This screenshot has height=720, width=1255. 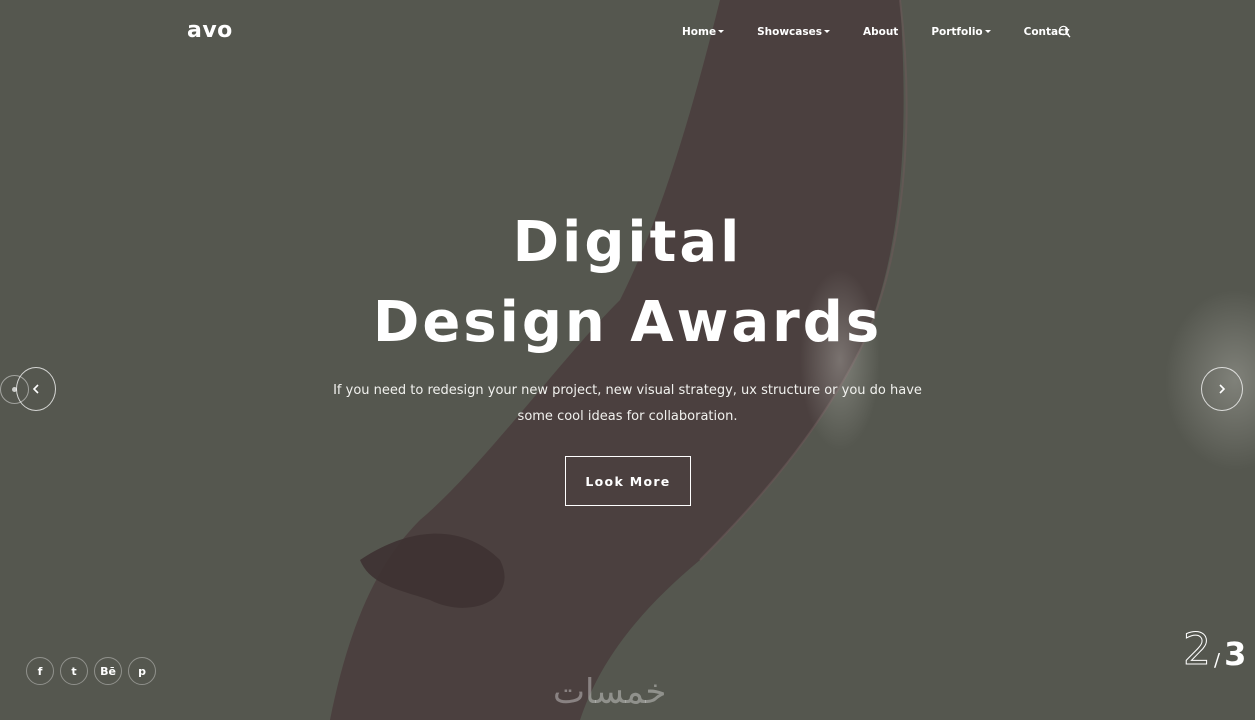 What do you see at coordinates (1197, 649) in the screenshot?
I see `slide-current: 2` at bounding box center [1197, 649].